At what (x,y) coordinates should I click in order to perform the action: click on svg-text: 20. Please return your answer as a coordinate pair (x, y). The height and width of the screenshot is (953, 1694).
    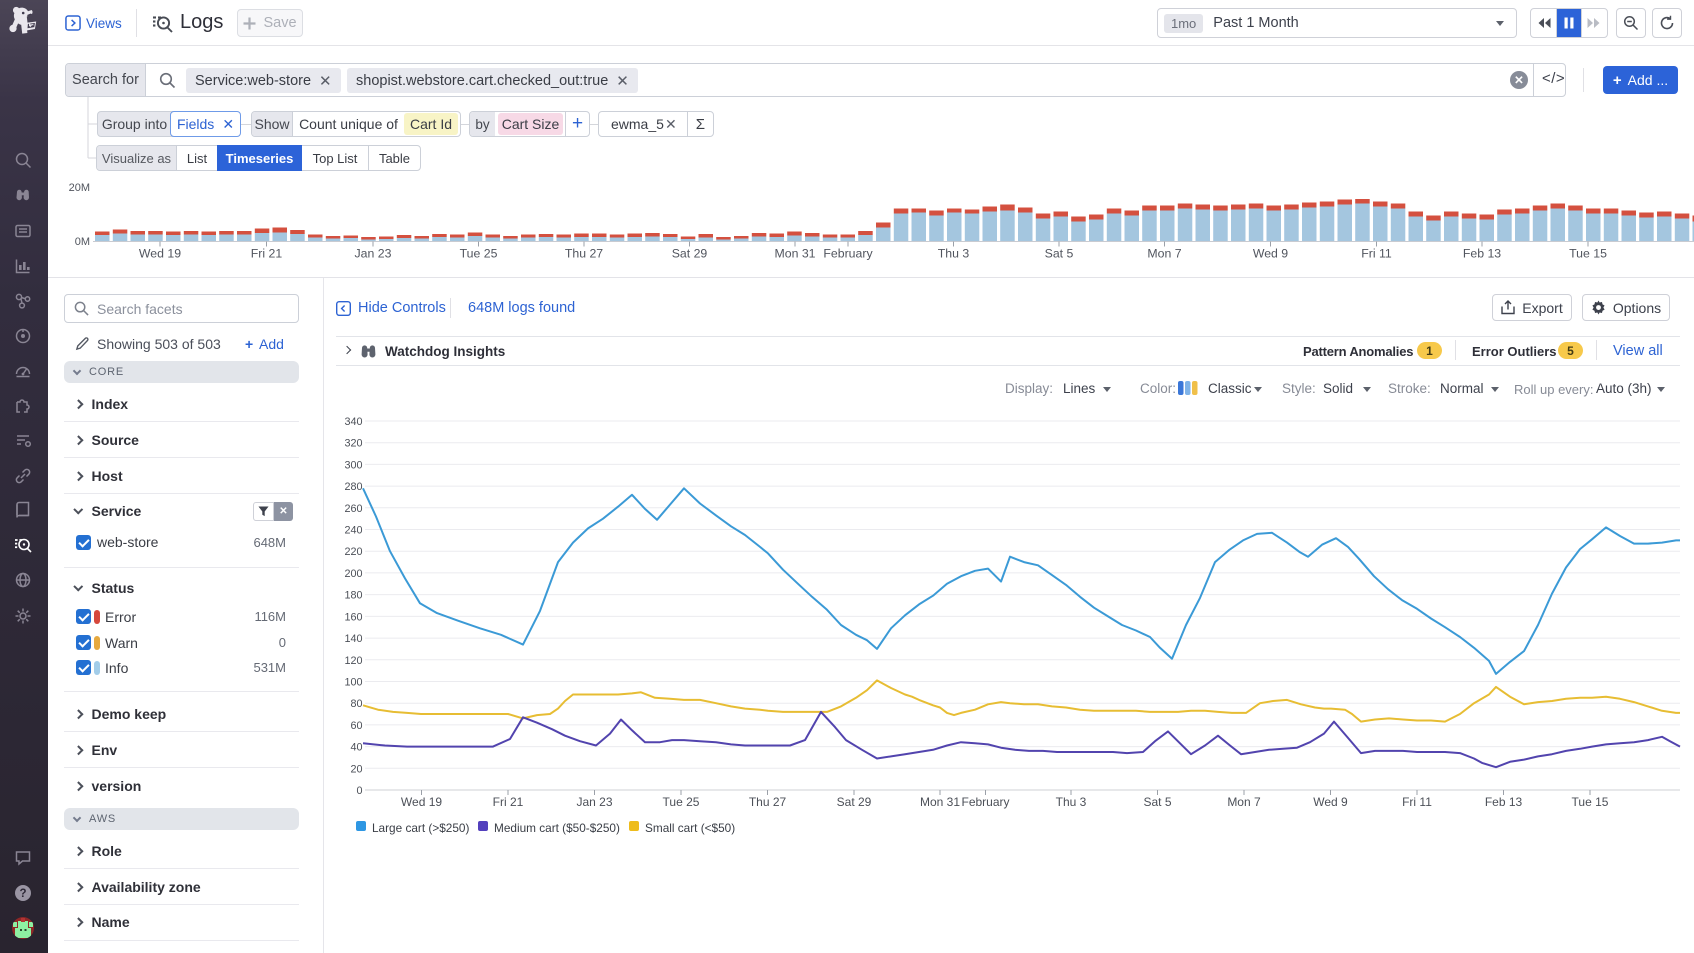
    Looking at the image, I should click on (356, 769).